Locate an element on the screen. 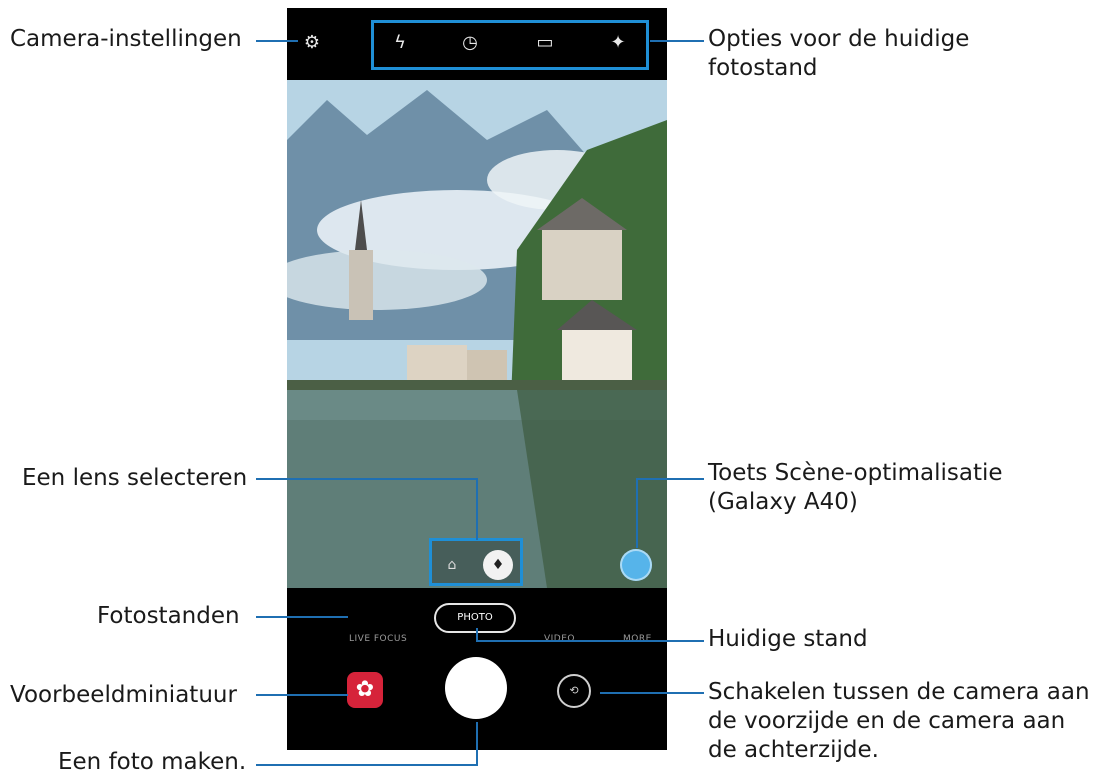 The image size is (1094, 780). line-scene-h is located at coordinates (670, 479).